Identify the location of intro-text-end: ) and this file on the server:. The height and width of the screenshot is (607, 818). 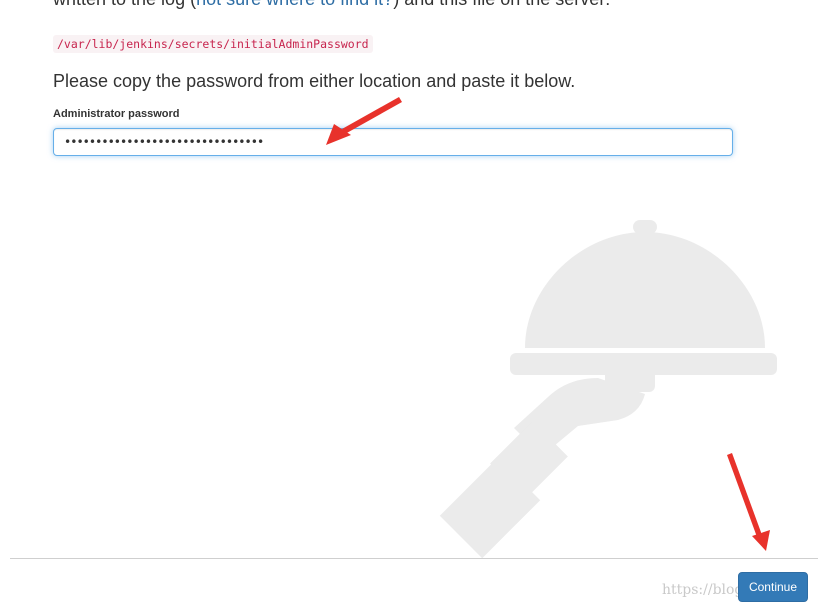
(501, 4).